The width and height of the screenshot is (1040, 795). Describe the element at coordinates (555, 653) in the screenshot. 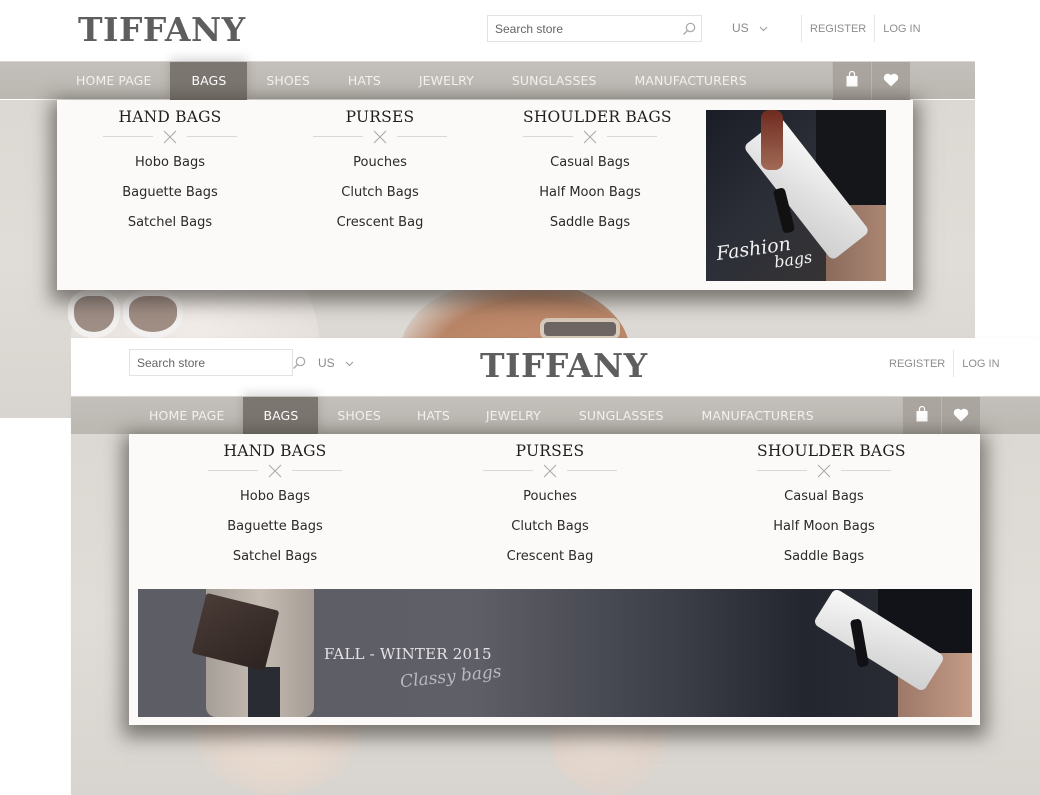

I see `promo-banner-fall-winter: FALL - WINTER 2015 Classy bags` at that location.